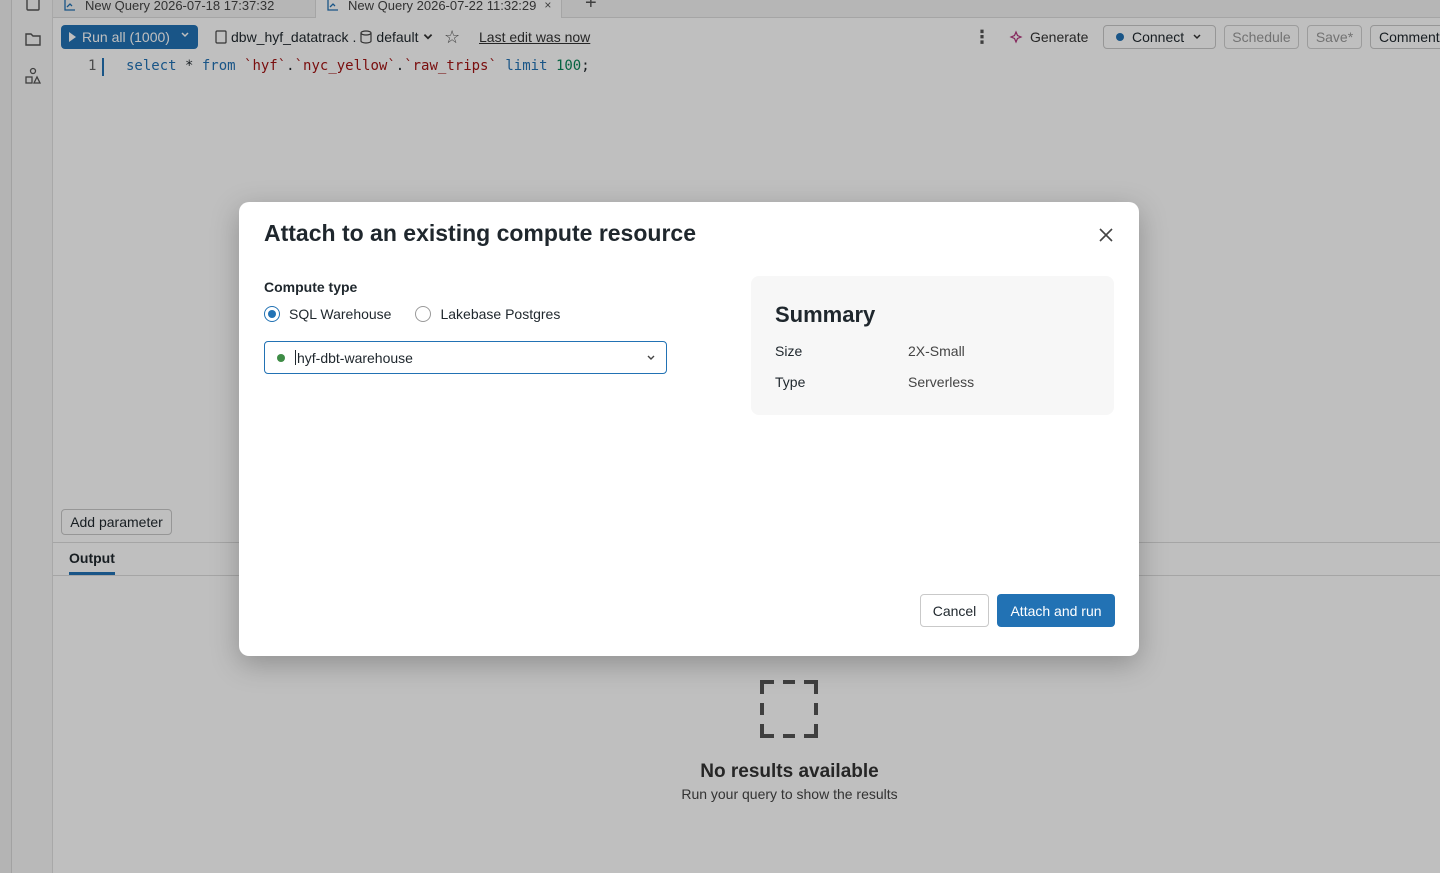 Image resolution: width=1440 pixels, height=873 pixels. Describe the element at coordinates (281, 357) in the screenshot. I see `status-dot` at that location.